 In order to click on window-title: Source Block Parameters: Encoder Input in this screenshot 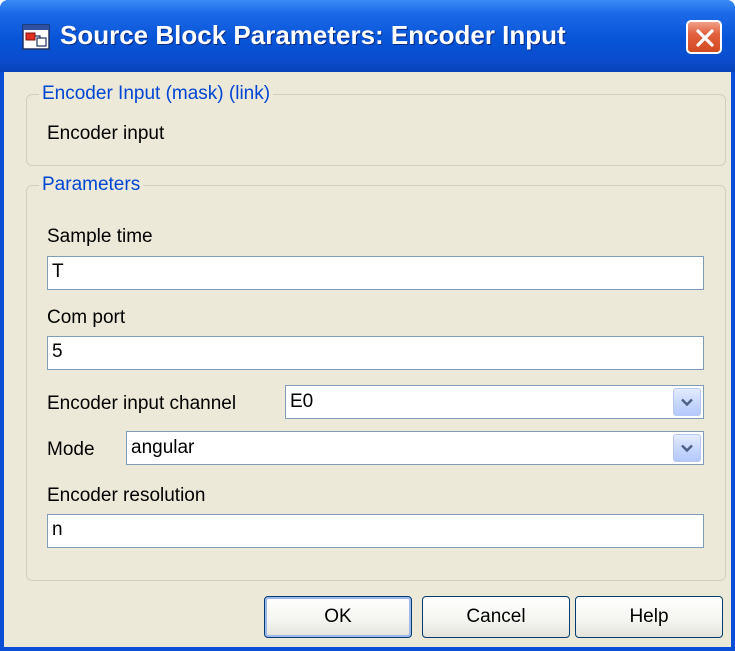, I will do `click(313, 35)`.